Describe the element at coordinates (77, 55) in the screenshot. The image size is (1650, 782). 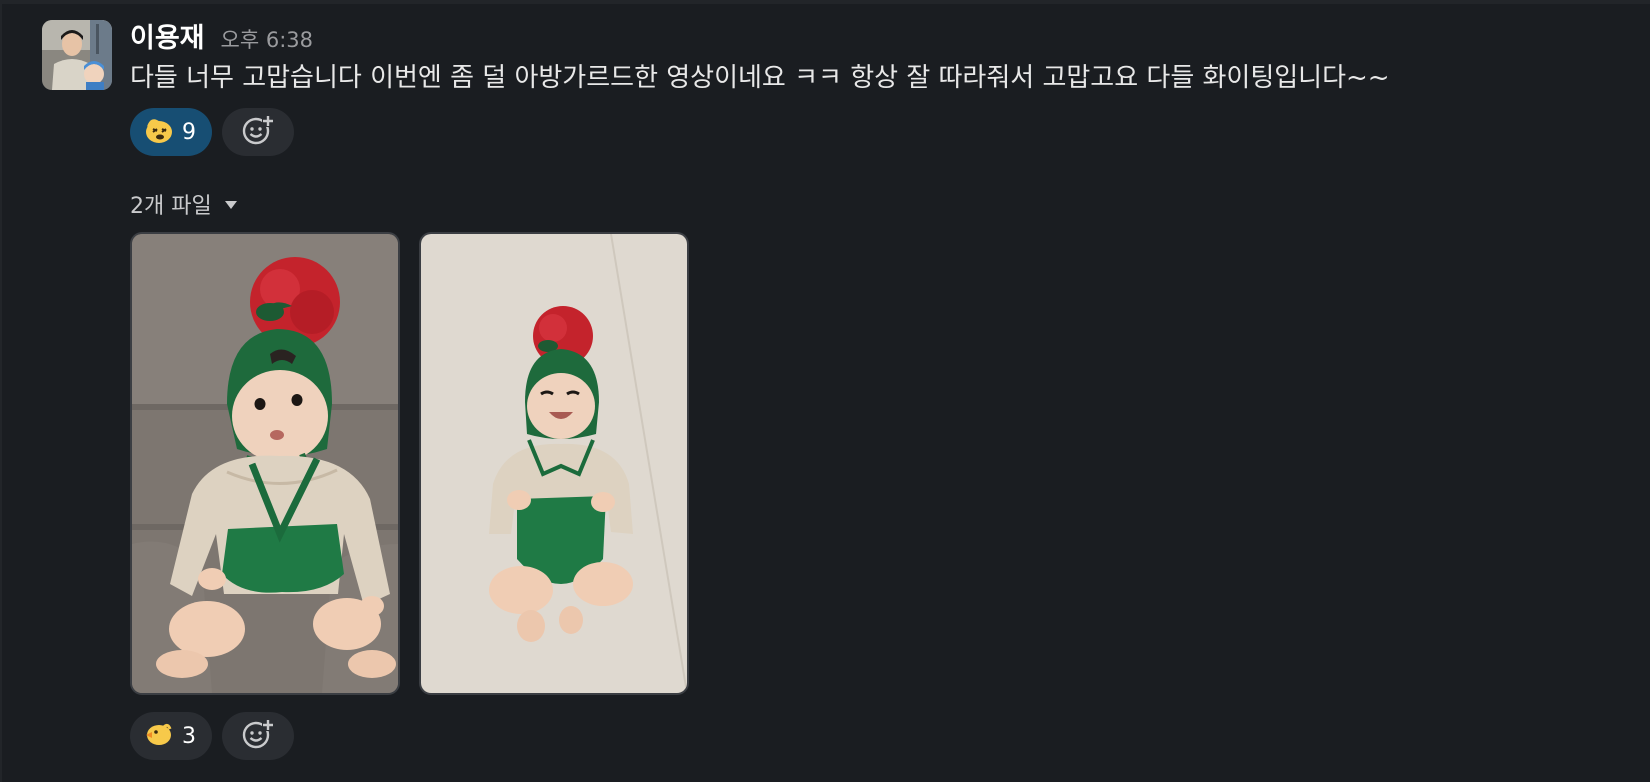
I see `user-avatar` at that location.